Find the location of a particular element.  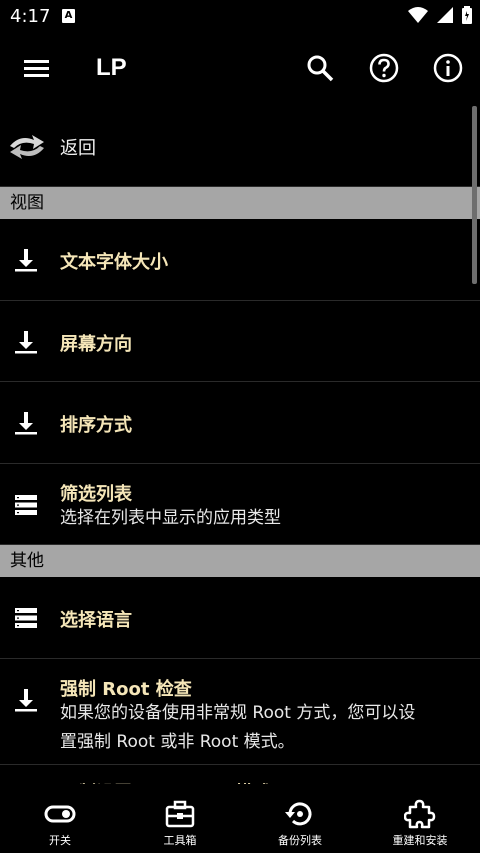

language-label: 选择语言 is located at coordinates (96, 620).